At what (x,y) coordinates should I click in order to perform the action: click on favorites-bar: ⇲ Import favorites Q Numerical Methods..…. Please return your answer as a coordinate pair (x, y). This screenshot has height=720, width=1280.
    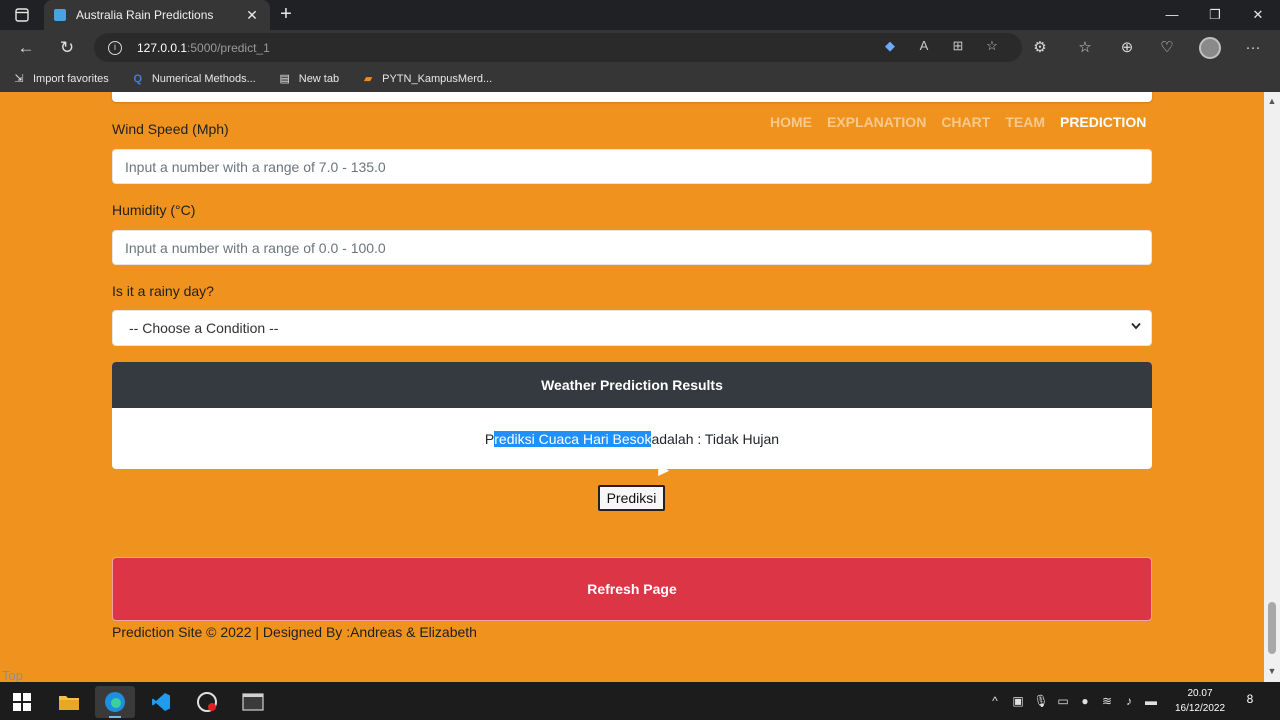
    Looking at the image, I should click on (640, 78).